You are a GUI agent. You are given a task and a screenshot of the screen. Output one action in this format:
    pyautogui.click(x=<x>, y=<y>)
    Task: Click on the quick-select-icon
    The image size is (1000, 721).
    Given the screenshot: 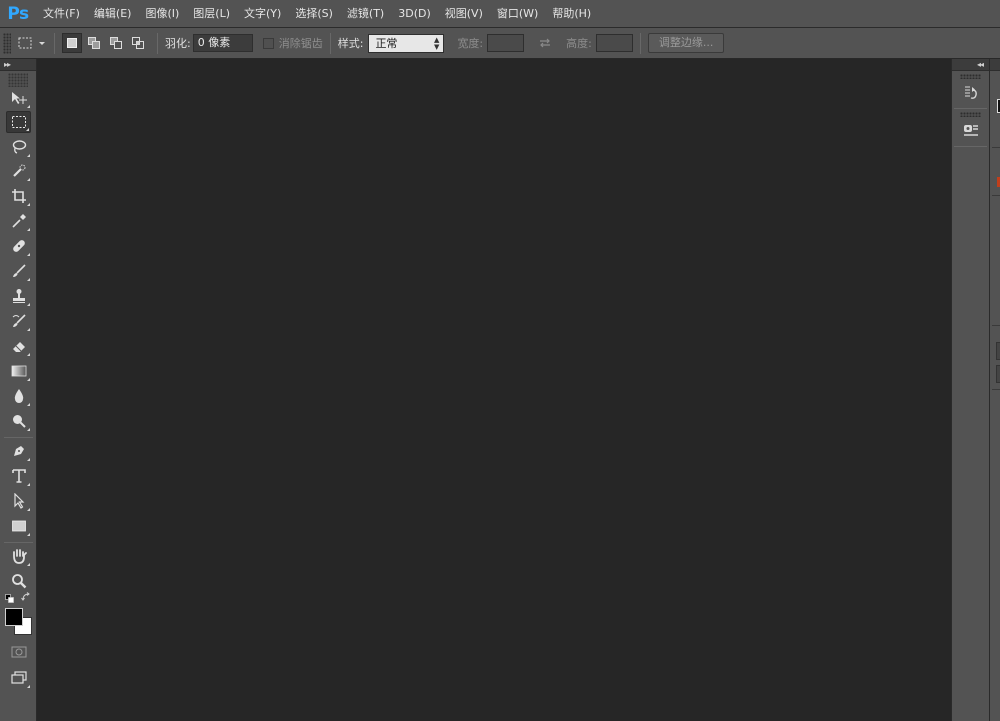 What is the action you would take?
    pyautogui.click(x=18, y=170)
    